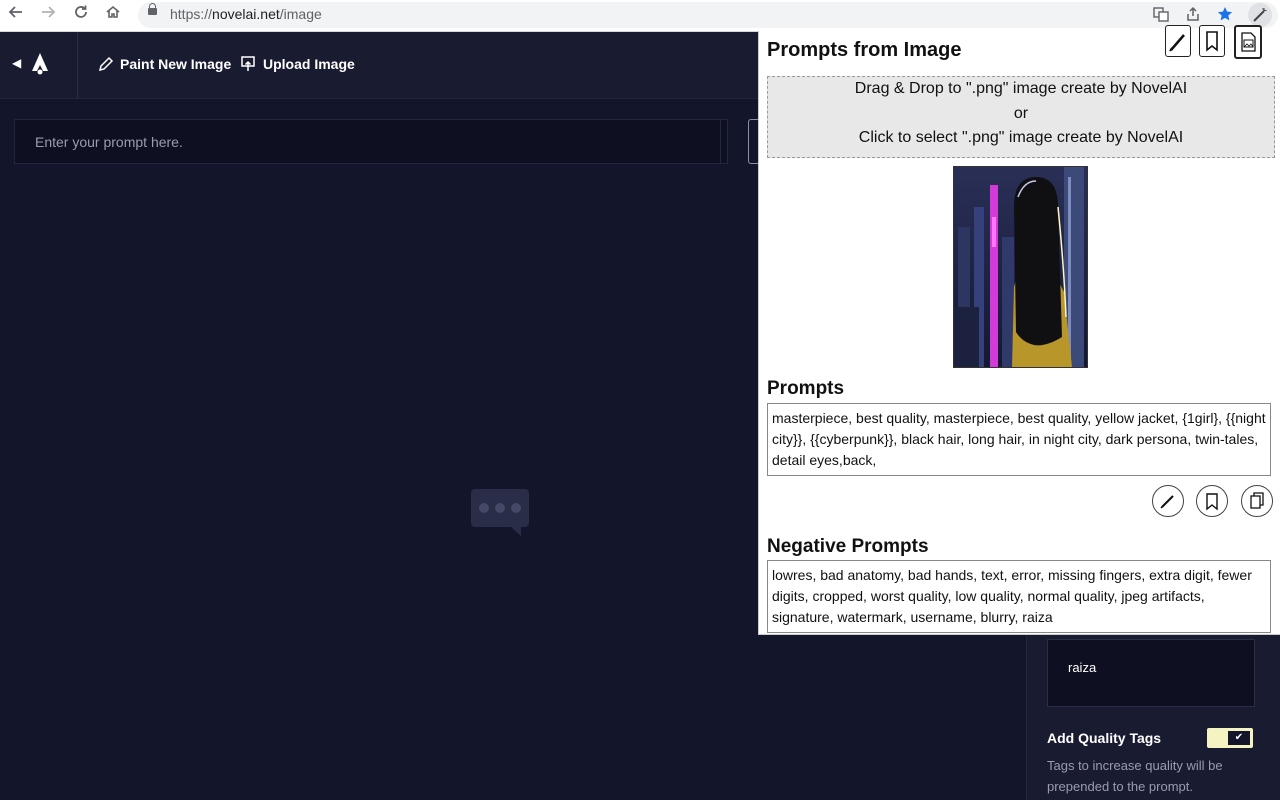 Image resolution: width=1280 pixels, height=800 pixels. Describe the element at coordinates (176, 64) in the screenshot. I see `paint-new-image-label: Paint New Image` at that location.